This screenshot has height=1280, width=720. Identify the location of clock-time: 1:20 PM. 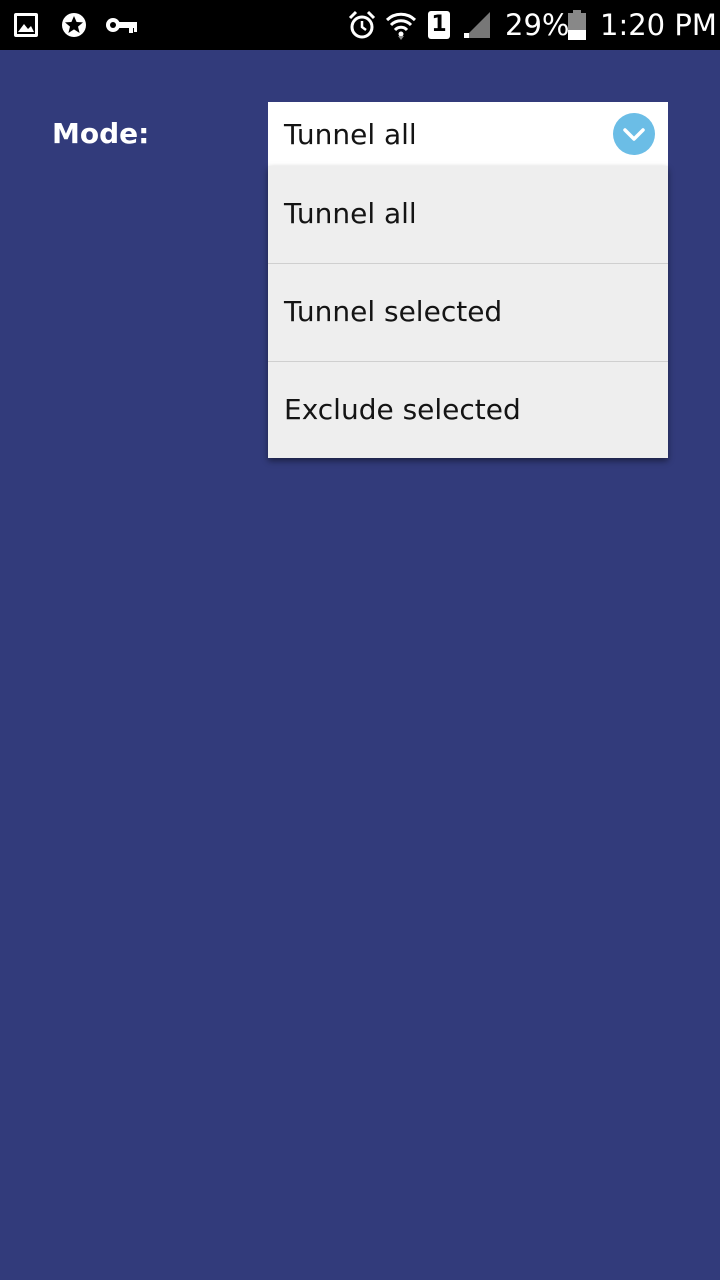
(658, 25).